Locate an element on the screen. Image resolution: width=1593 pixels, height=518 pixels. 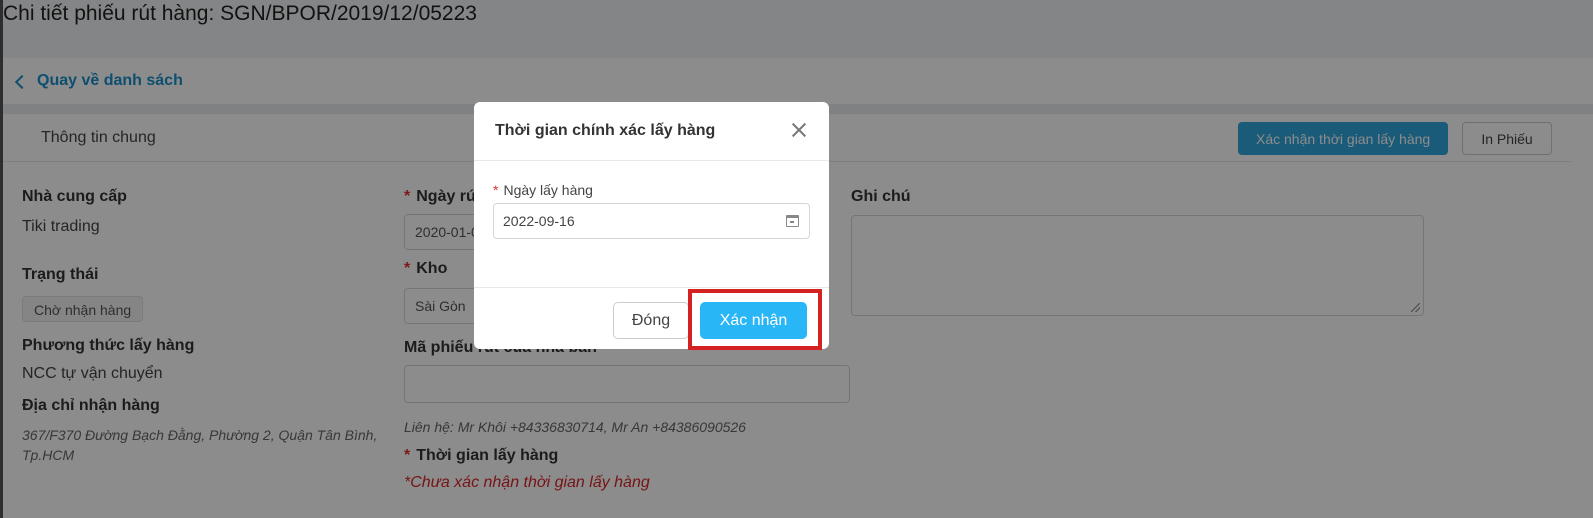
required-mark: * is located at coordinates (496, 190).